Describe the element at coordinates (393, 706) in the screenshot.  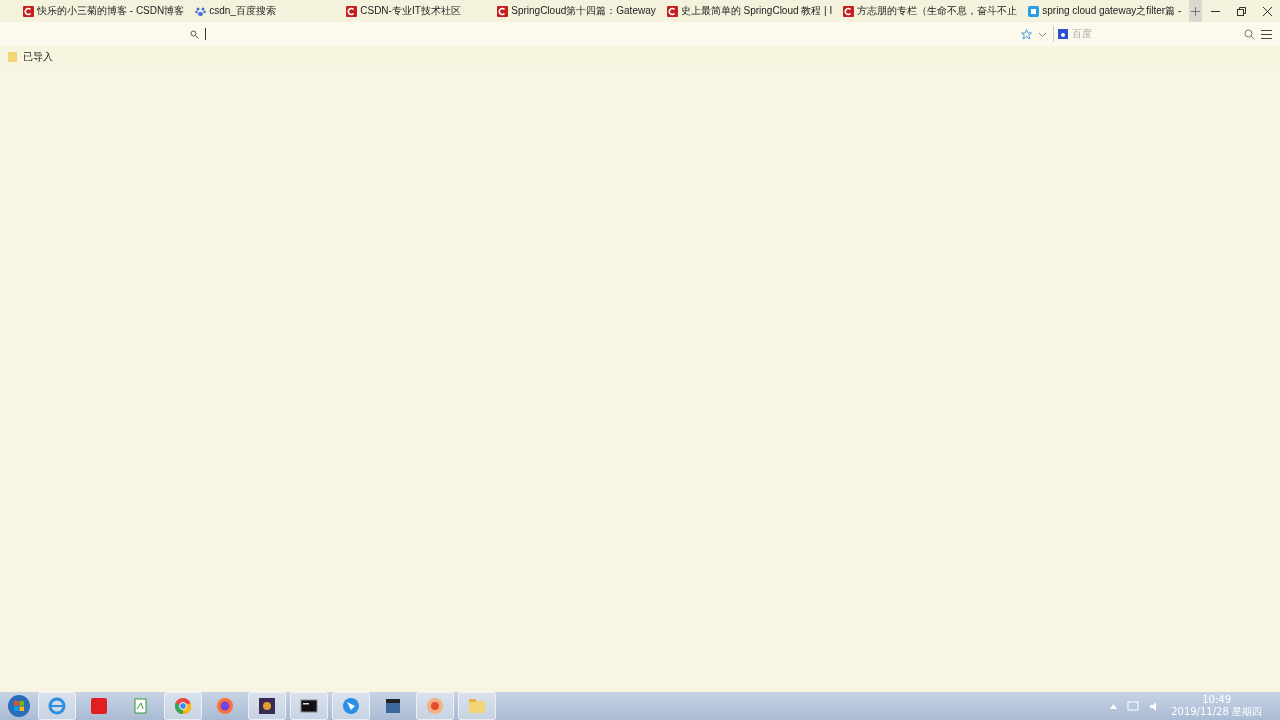
I see `clapper-icon` at that location.